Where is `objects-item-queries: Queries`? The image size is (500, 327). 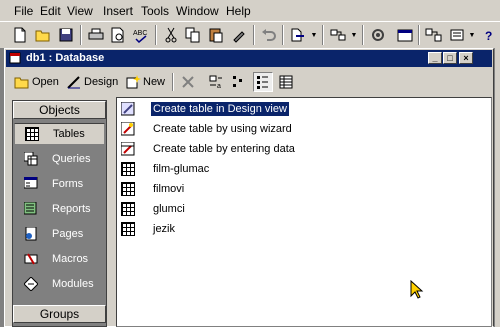
objects-item-queries: Queries is located at coordinates (59, 159).